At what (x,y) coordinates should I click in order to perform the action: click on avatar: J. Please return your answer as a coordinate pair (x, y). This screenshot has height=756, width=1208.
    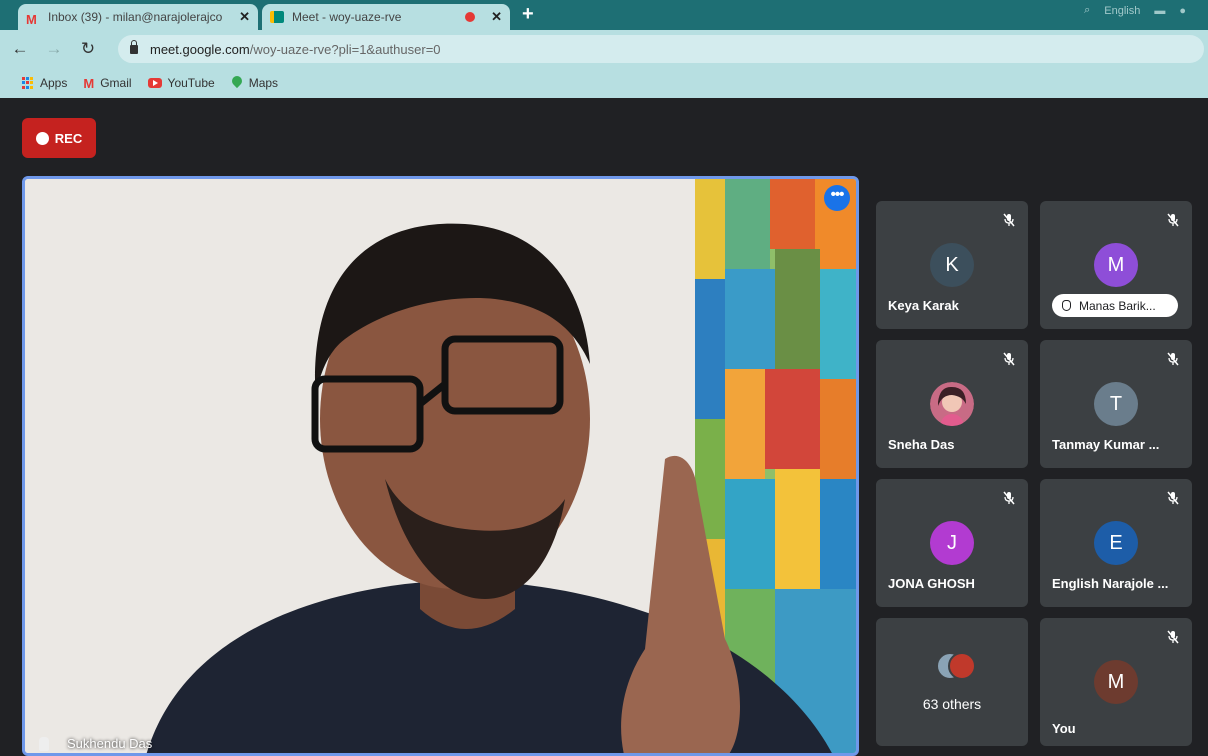
    Looking at the image, I should click on (952, 543).